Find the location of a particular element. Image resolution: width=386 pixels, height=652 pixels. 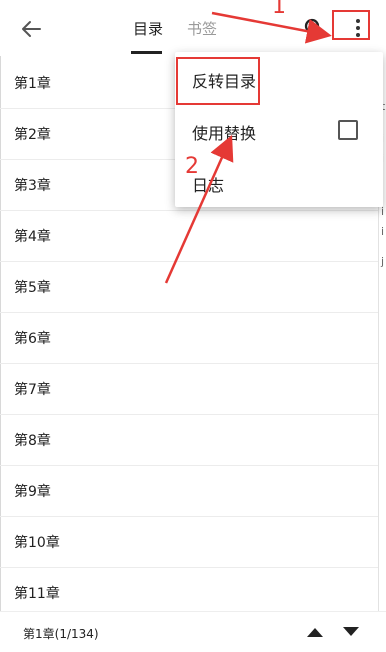

top-bar: 目录 书签 is located at coordinates (193, 28).